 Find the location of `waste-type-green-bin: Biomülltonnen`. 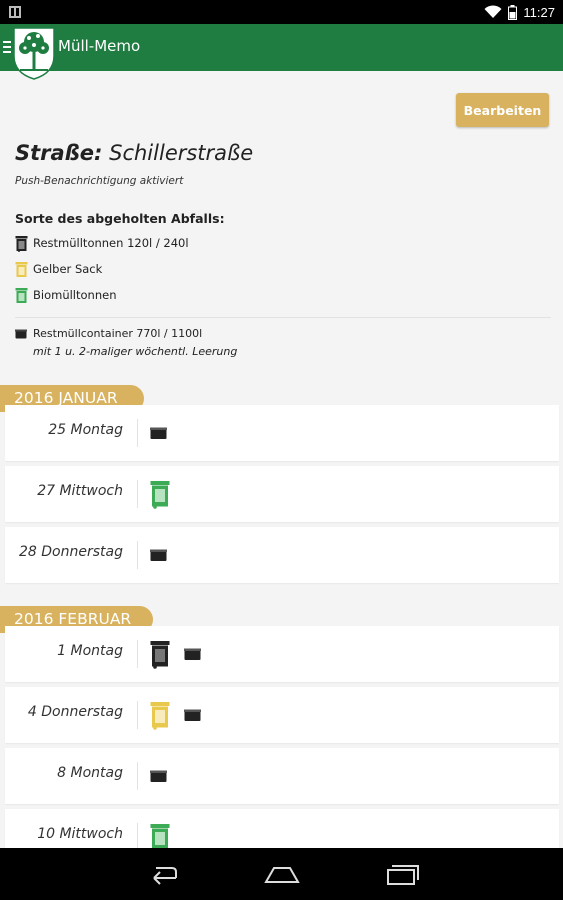

waste-type-green-bin: Biomülltonnen is located at coordinates (66, 295).